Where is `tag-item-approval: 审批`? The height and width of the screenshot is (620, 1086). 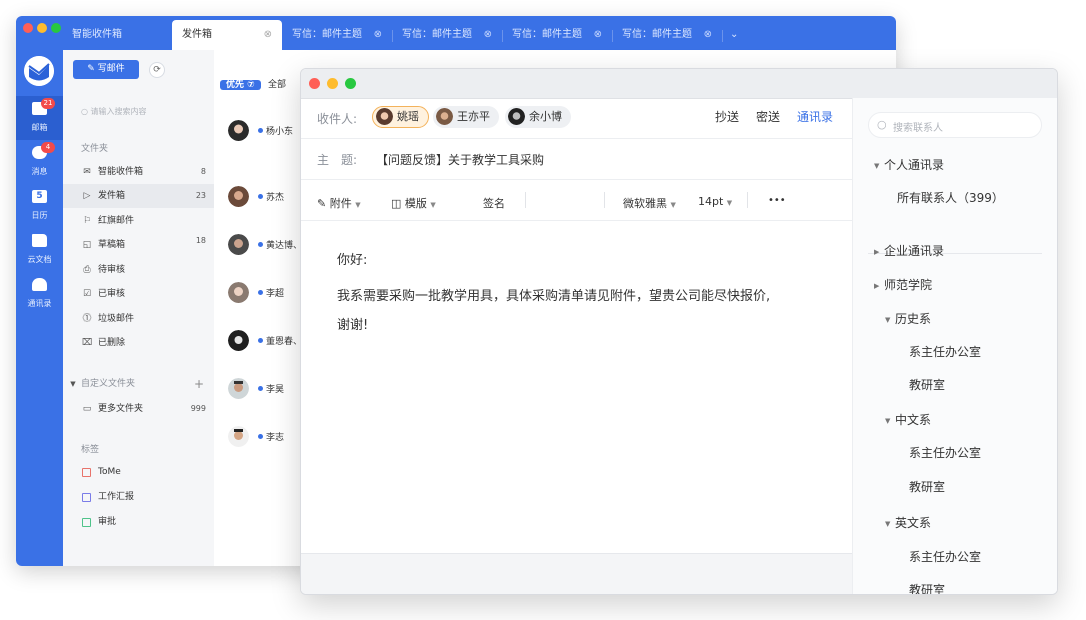
tag-item-approval: 审批 is located at coordinates (138, 522).